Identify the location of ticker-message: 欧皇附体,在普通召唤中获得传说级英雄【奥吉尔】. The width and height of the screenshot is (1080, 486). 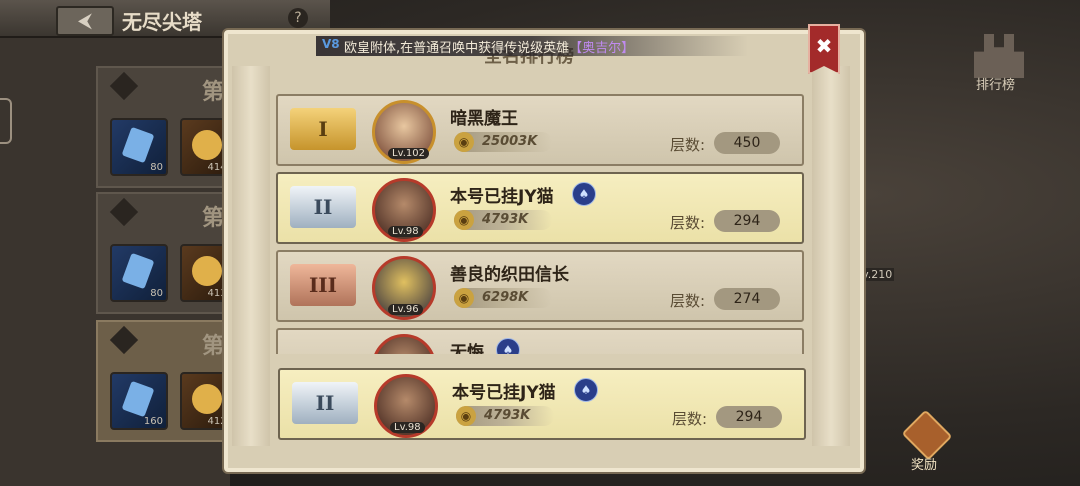
(489, 46).